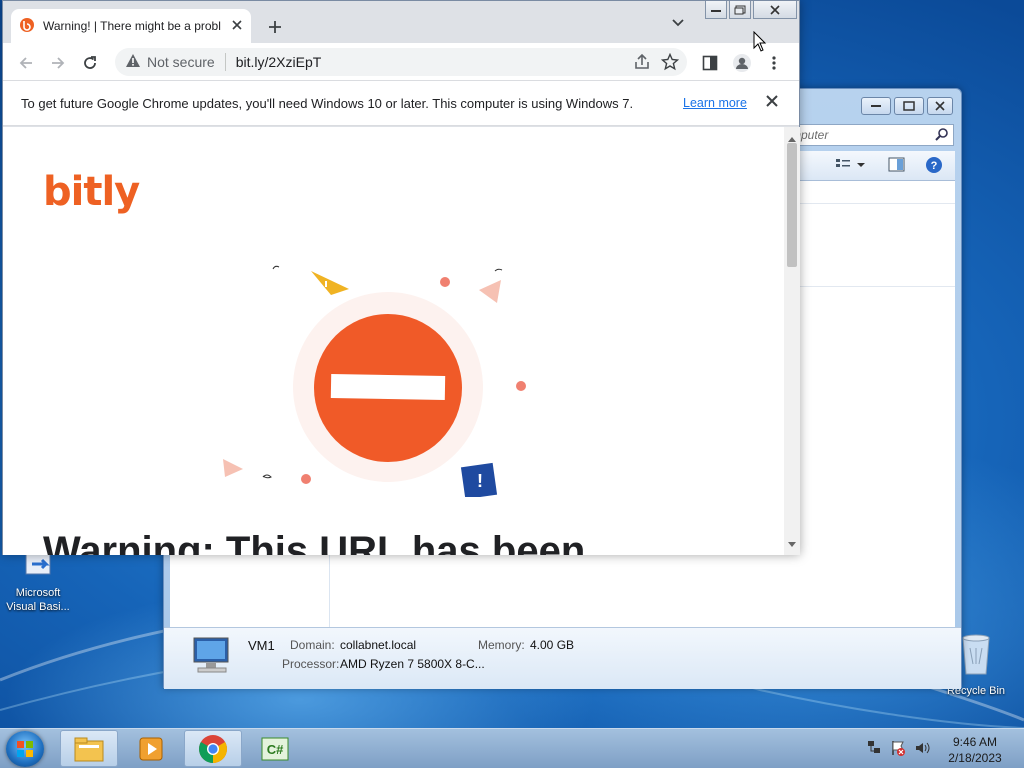 The image size is (1024, 768). Describe the element at coordinates (670, 63) in the screenshot. I see `bookmark-star-icon` at that location.